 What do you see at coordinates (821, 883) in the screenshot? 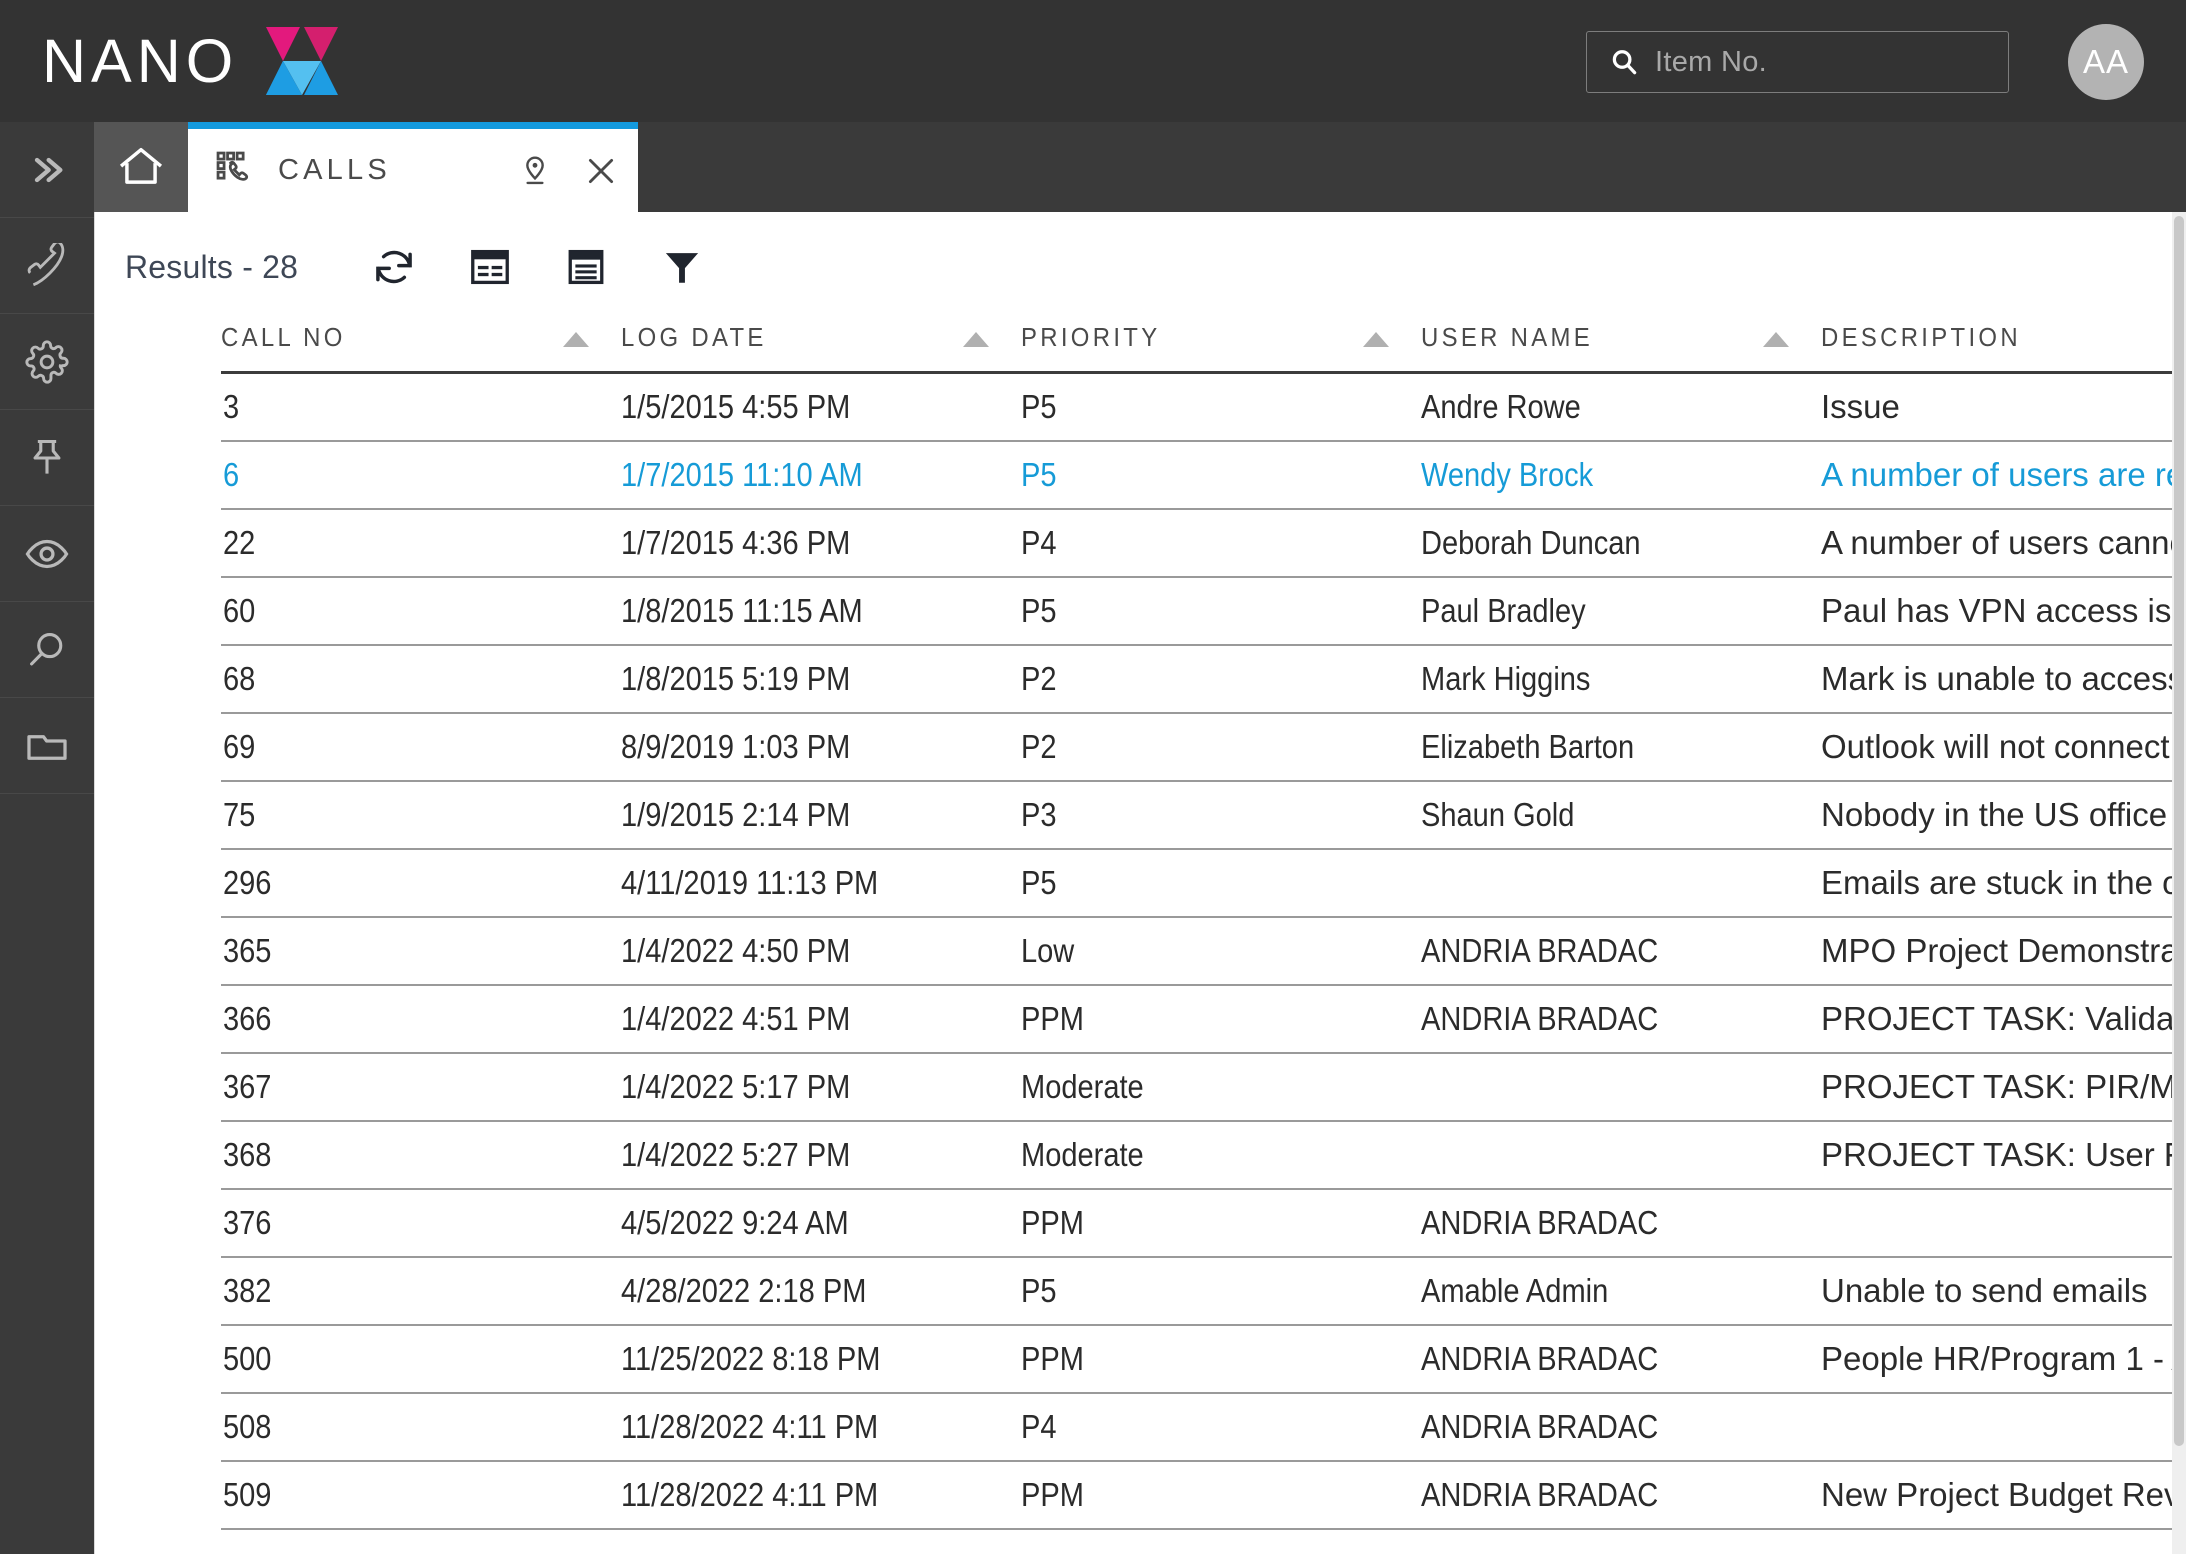
I see `cell-log_date: 4/11/2019 11:13 PM` at bounding box center [821, 883].